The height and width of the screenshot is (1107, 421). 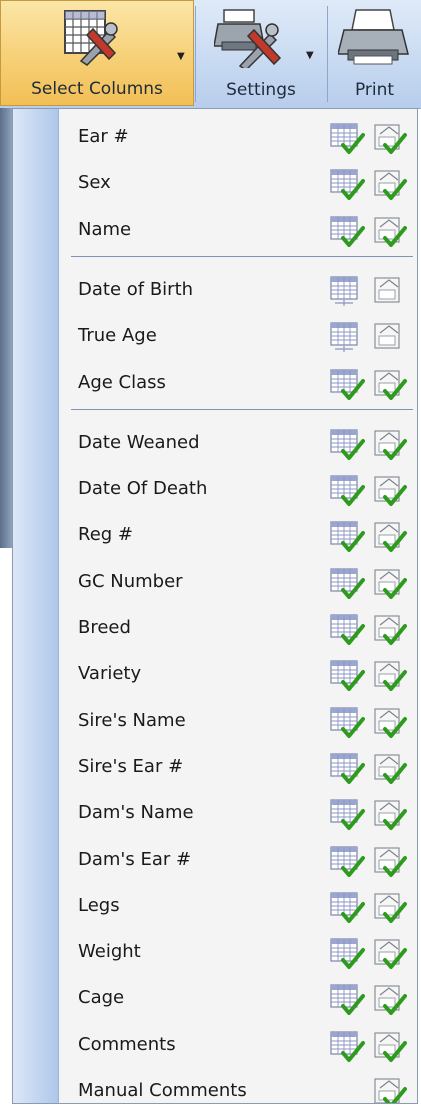 What do you see at coordinates (237, 1045) in the screenshot?
I see `menu-item: Comments` at bounding box center [237, 1045].